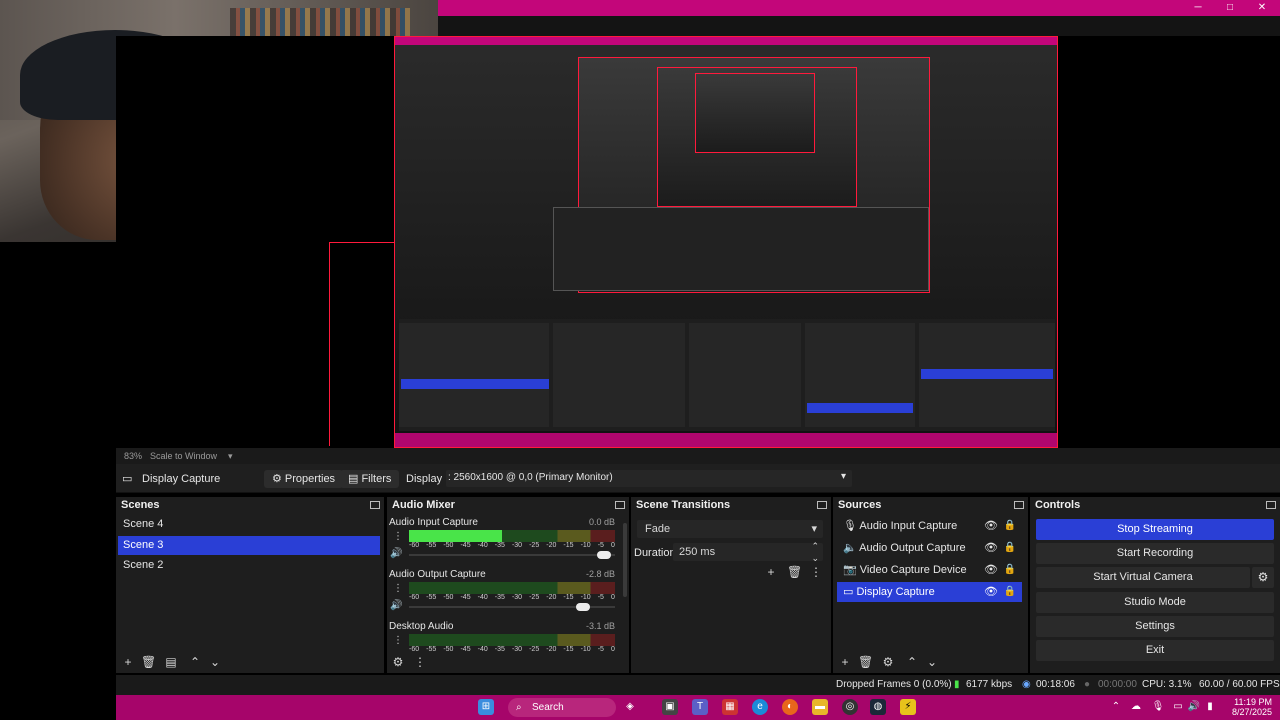 This screenshot has height=720, width=1280. Describe the element at coordinates (171, 662) in the screenshot. I see `scene-filters-icon: ▤` at that location.